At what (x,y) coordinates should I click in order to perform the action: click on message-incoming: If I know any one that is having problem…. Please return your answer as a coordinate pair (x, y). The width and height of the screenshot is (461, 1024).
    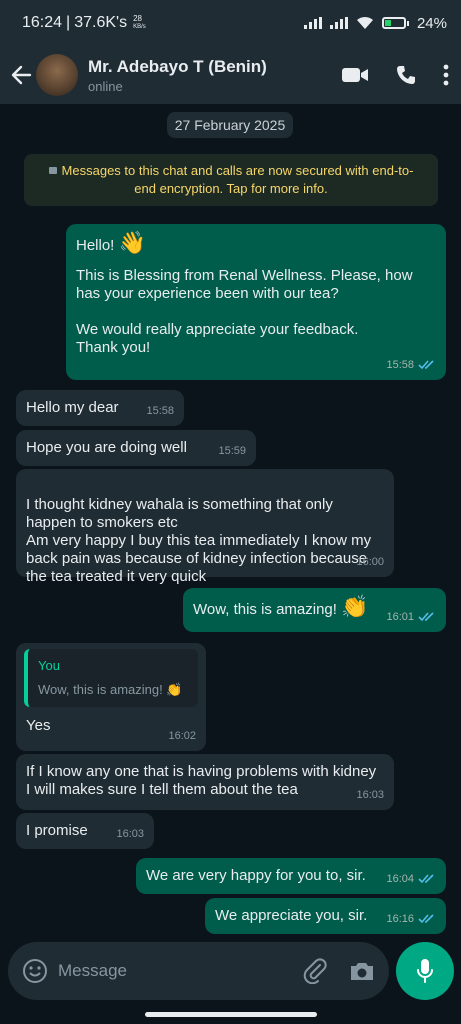
    Looking at the image, I should click on (205, 782).